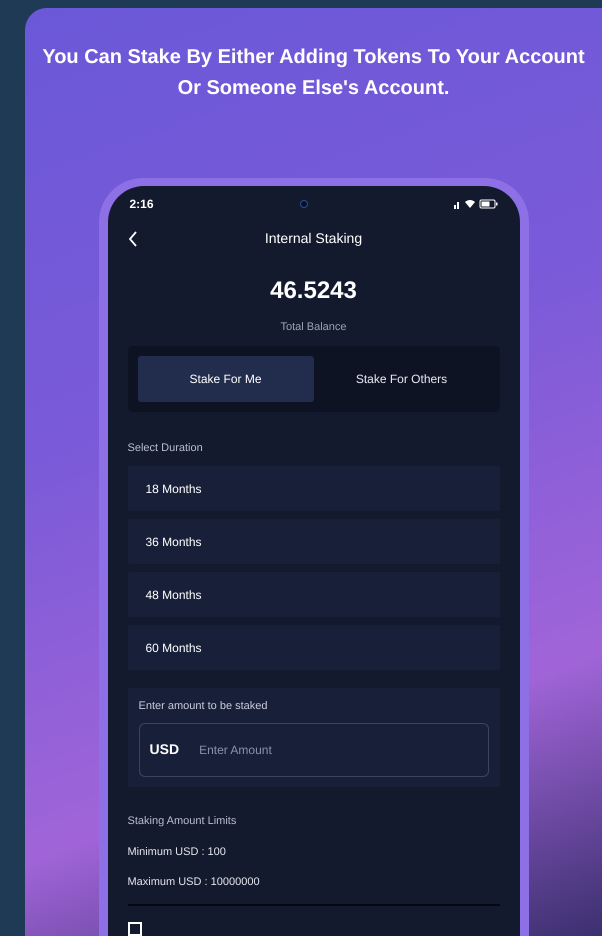 The height and width of the screenshot is (936, 602). Describe the element at coordinates (313, 328) in the screenshot. I see `balance-label: Total Balance` at that location.